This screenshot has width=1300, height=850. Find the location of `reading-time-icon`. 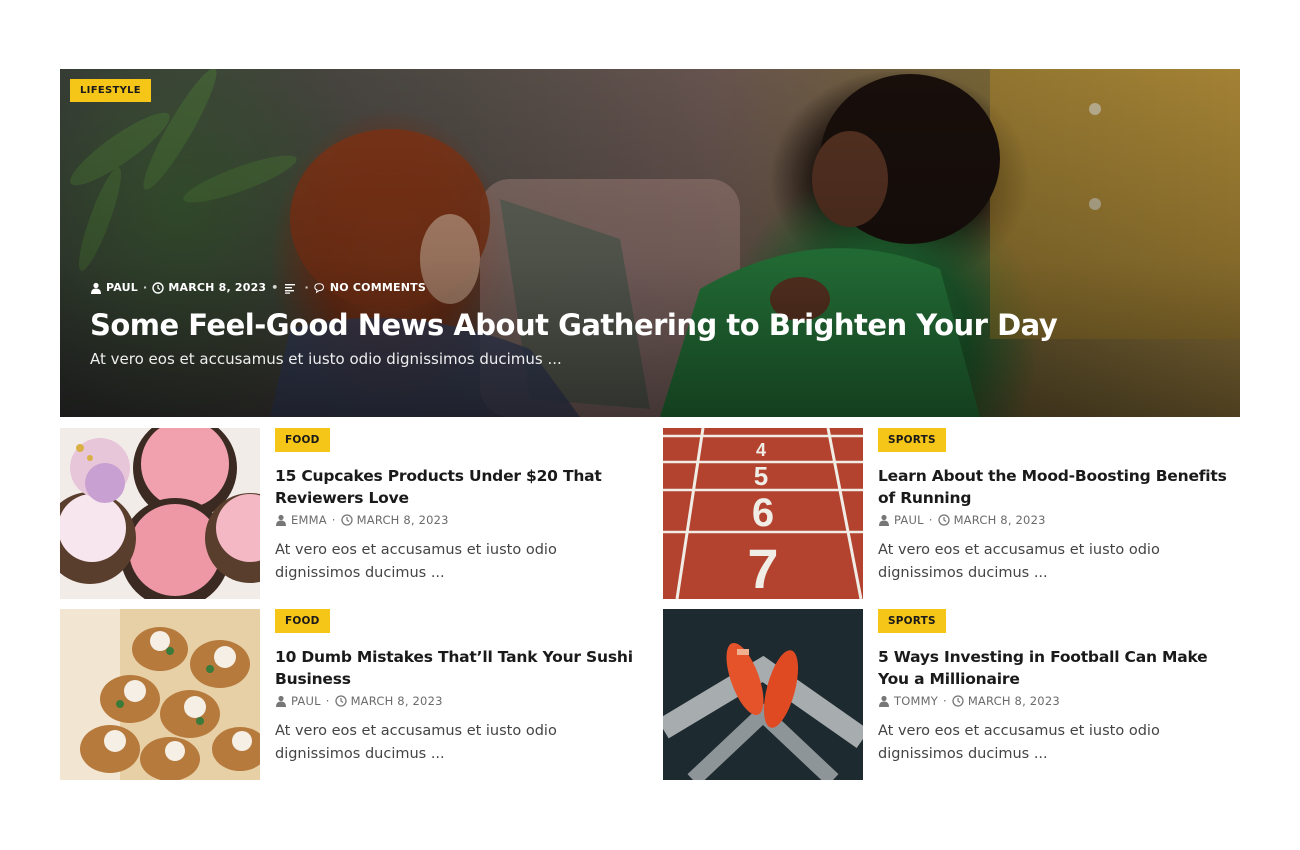

reading-time-icon is located at coordinates (290, 288).